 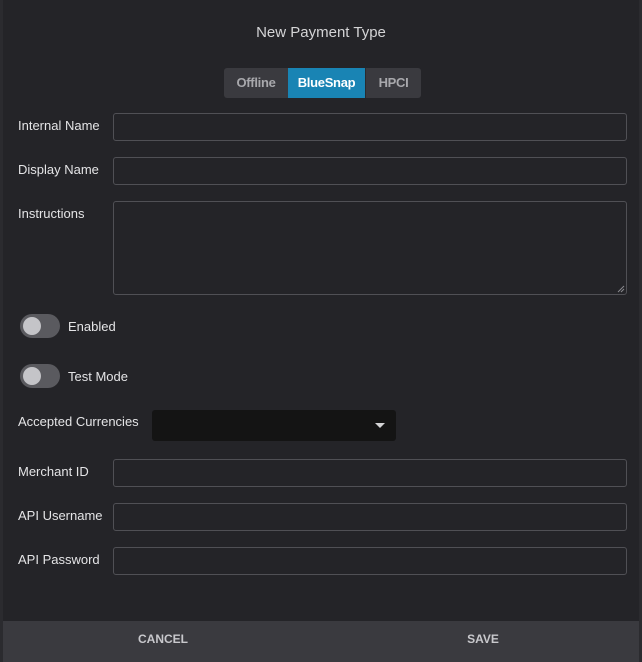 I want to click on display-name-label: Display Name, so click(x=58, y=169).